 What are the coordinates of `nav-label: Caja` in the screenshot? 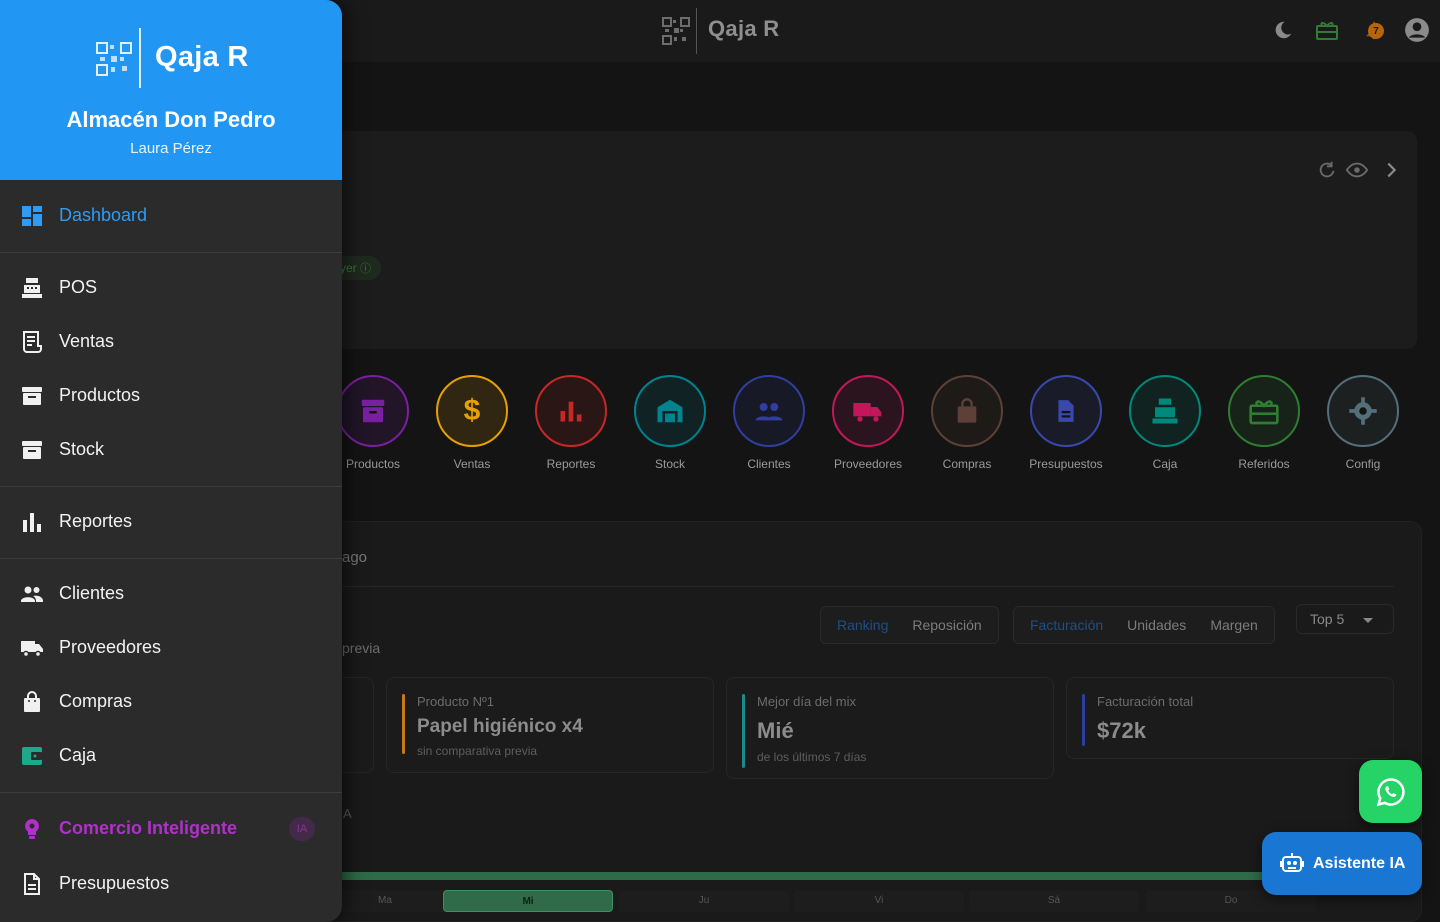 It's located at (78, 755).